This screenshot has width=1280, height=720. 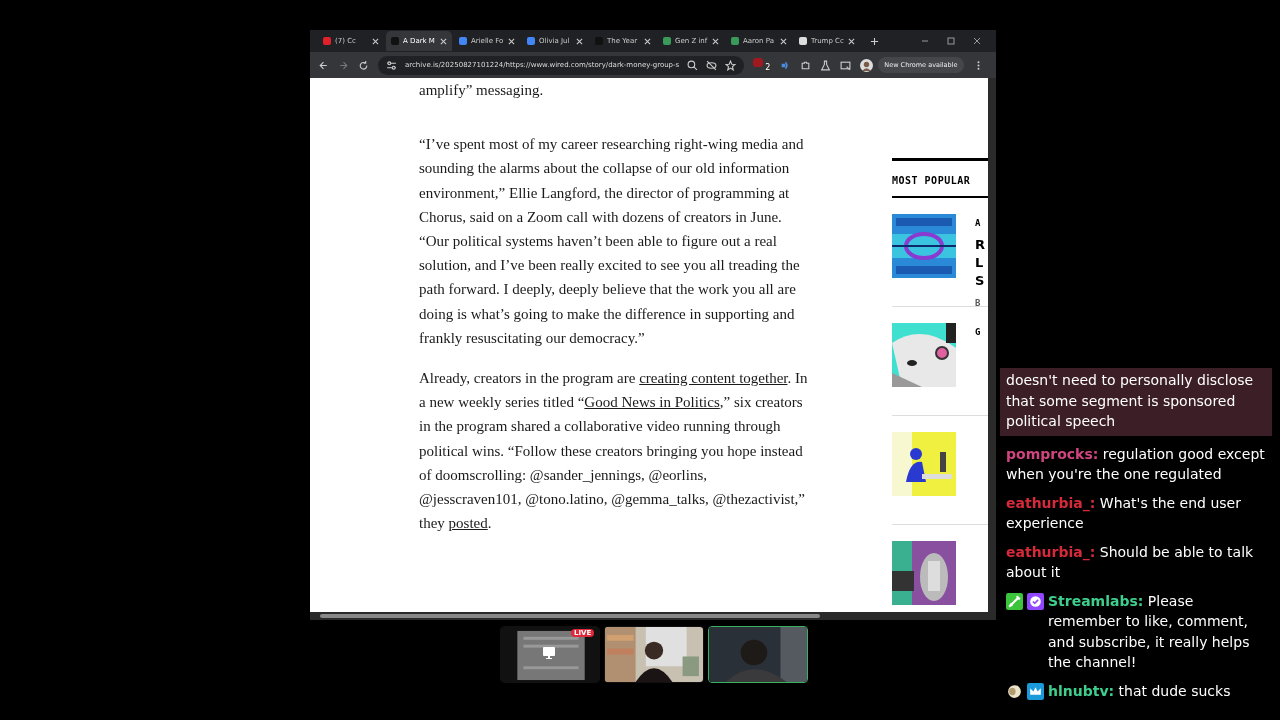 I want to click on chat-message: pomprocks: regulation good except when you're the one regulated, so click(x=1136, y=464).